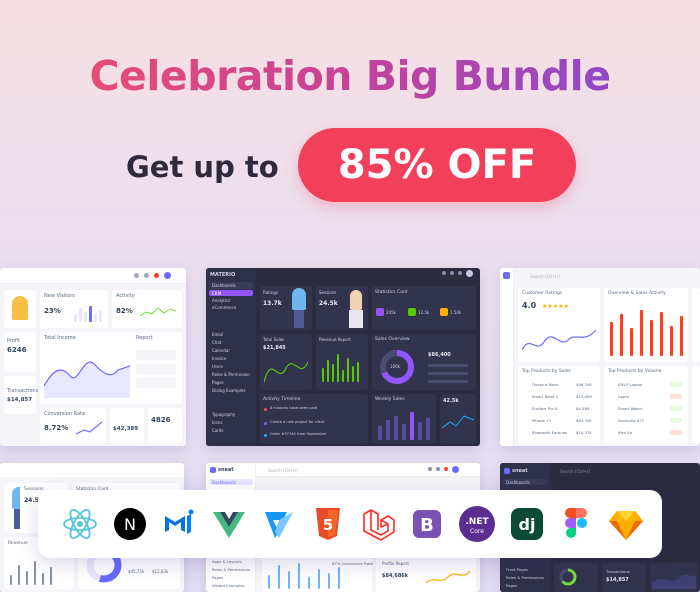 This screenshot has width=700, height=592. What do you see at coordinates (631, 420) in the screenshot?
I see `volume-item-4: Samsung A72` at bounding box center [631, 420].